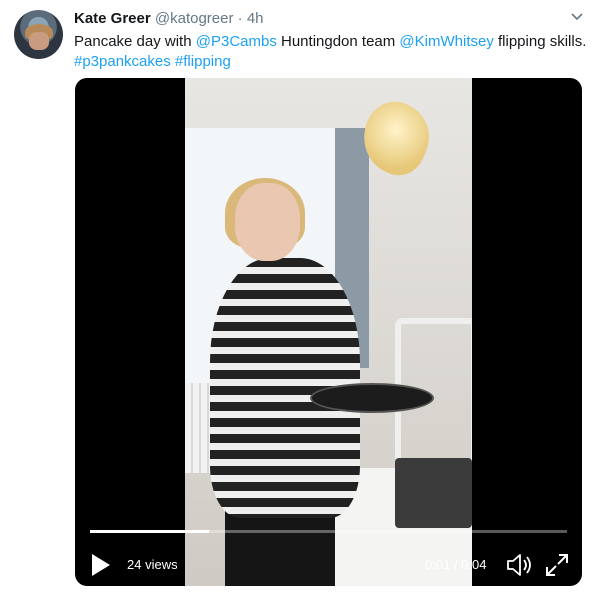 This screenshot has height=594, width=599. I want to click on tweet-header: Kate Greer @katogreer · 4h, so click(169, 19).